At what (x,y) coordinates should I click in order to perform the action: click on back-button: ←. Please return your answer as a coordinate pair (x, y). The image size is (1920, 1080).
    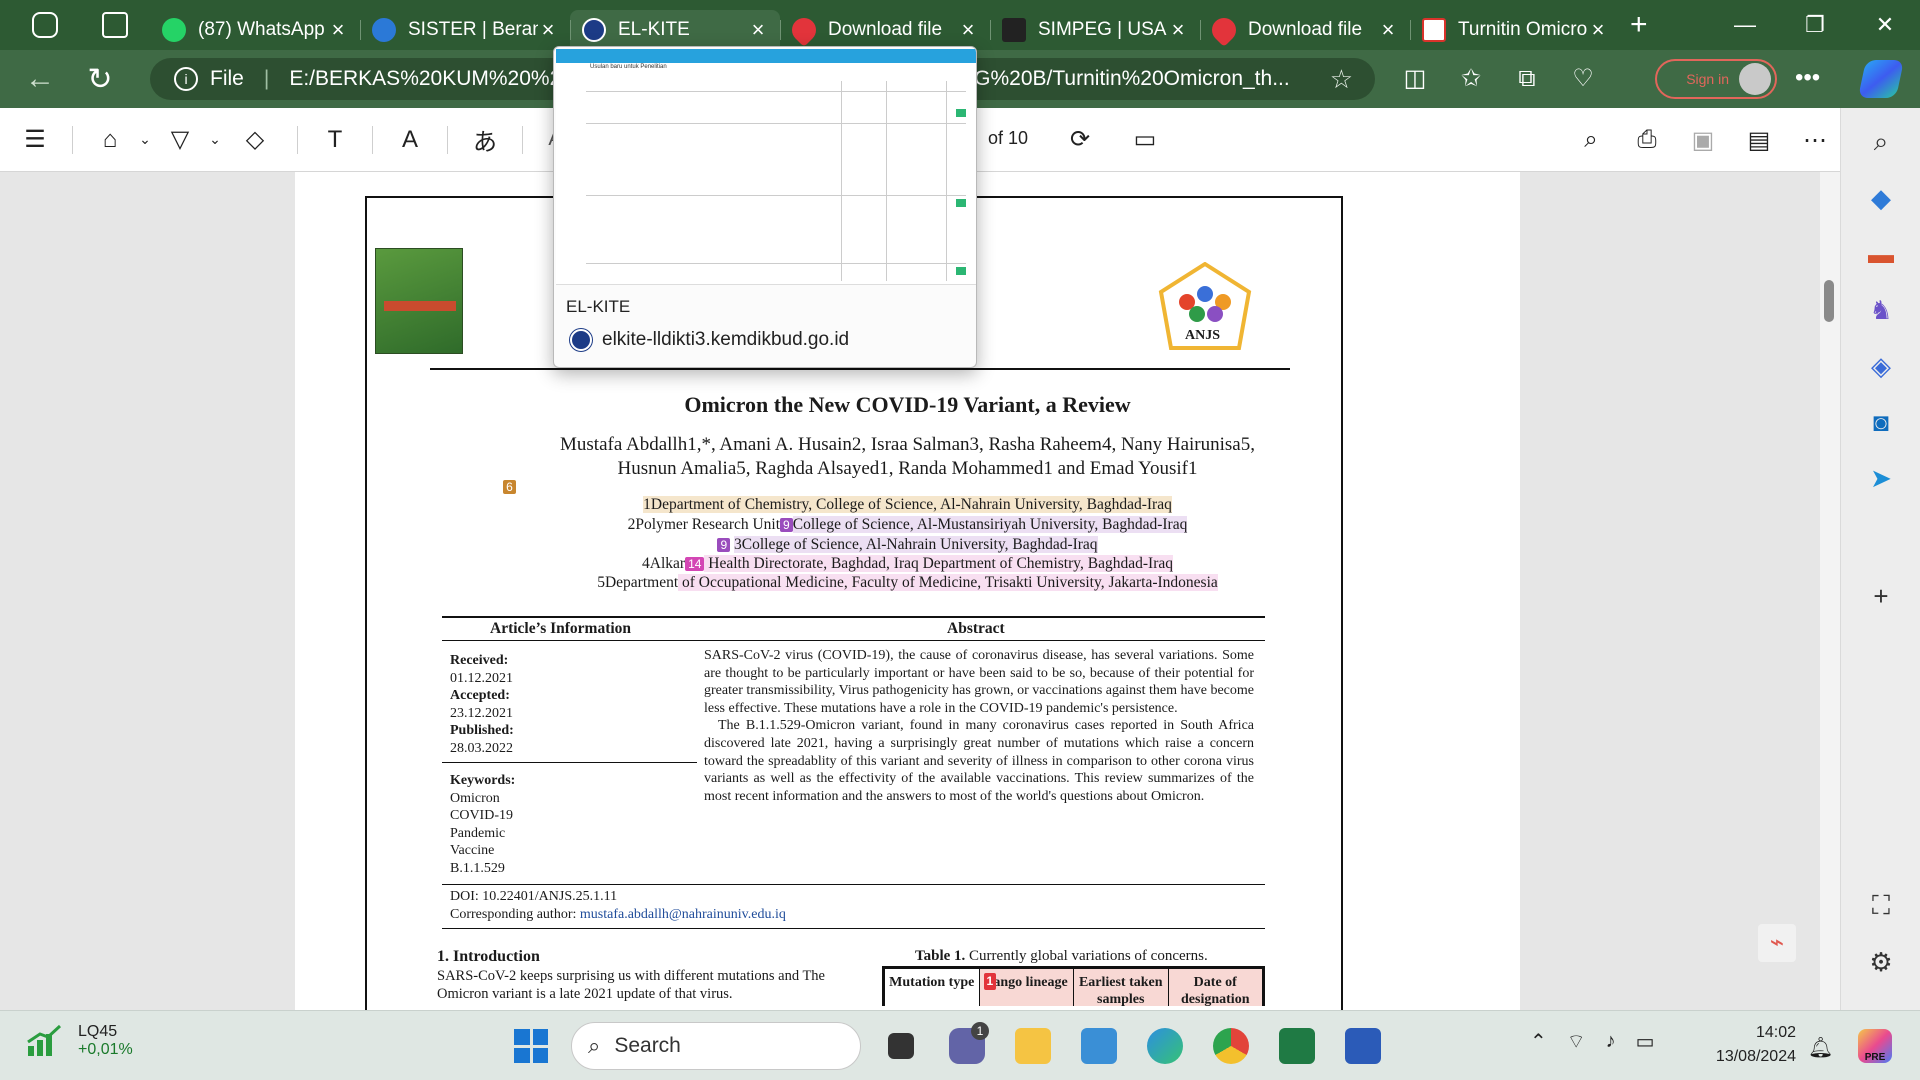
    Looking at the image, I should click on (40, 79).